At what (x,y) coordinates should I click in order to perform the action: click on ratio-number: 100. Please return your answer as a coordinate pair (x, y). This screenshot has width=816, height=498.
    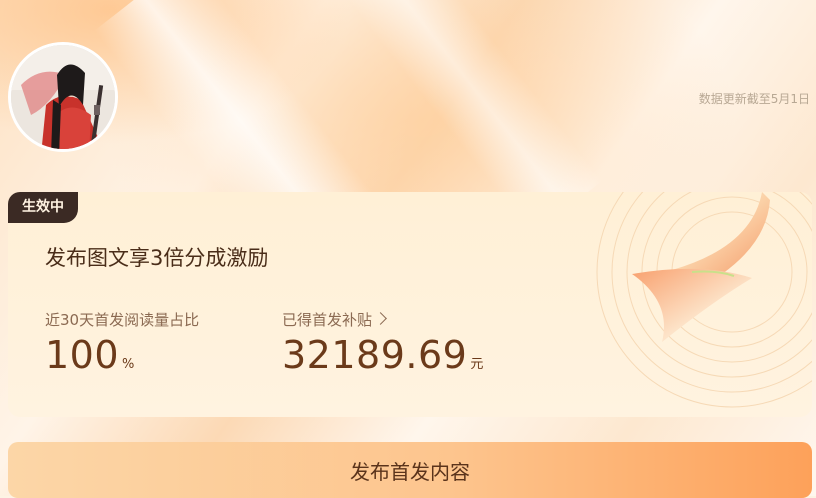
    Looking at the image, I should click on (82, 355).